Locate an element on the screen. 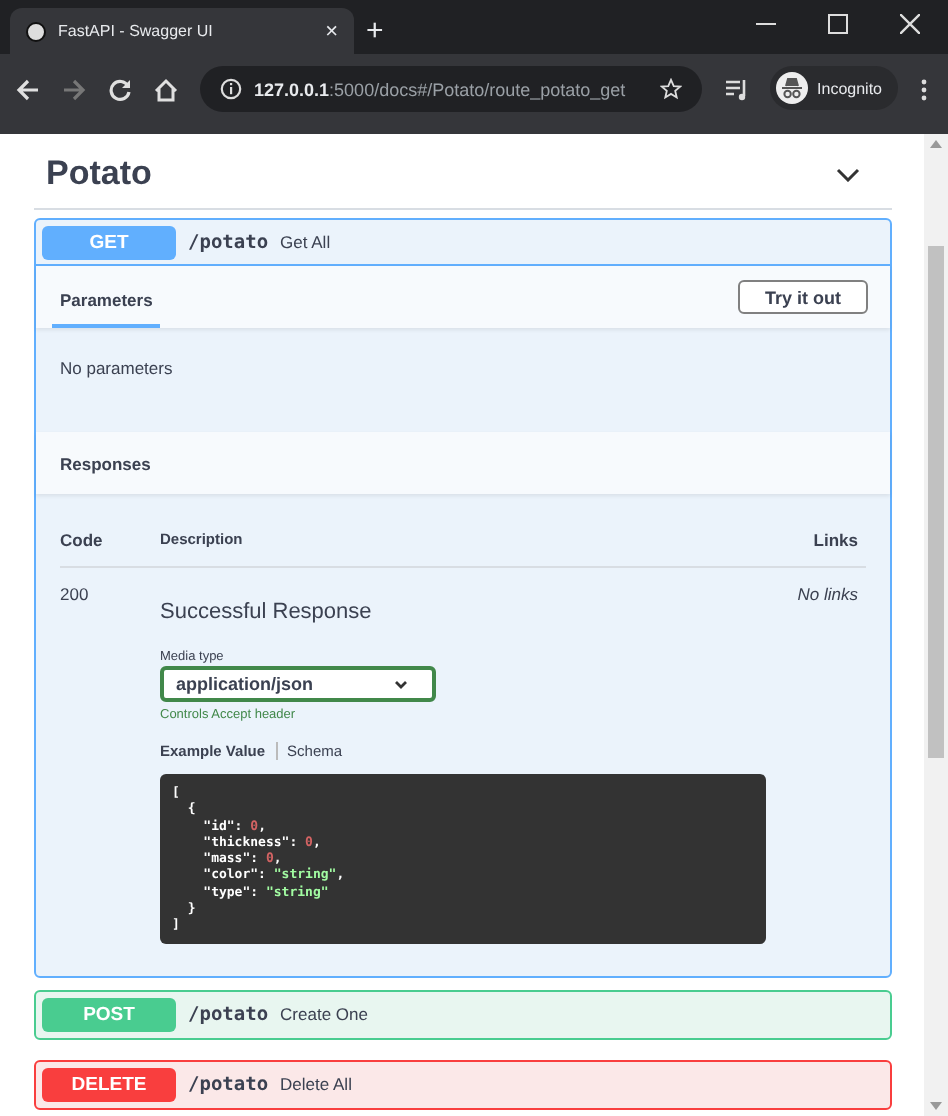 The image size is (948, 1116). maximize-icon is located at coordinates (838, 24).